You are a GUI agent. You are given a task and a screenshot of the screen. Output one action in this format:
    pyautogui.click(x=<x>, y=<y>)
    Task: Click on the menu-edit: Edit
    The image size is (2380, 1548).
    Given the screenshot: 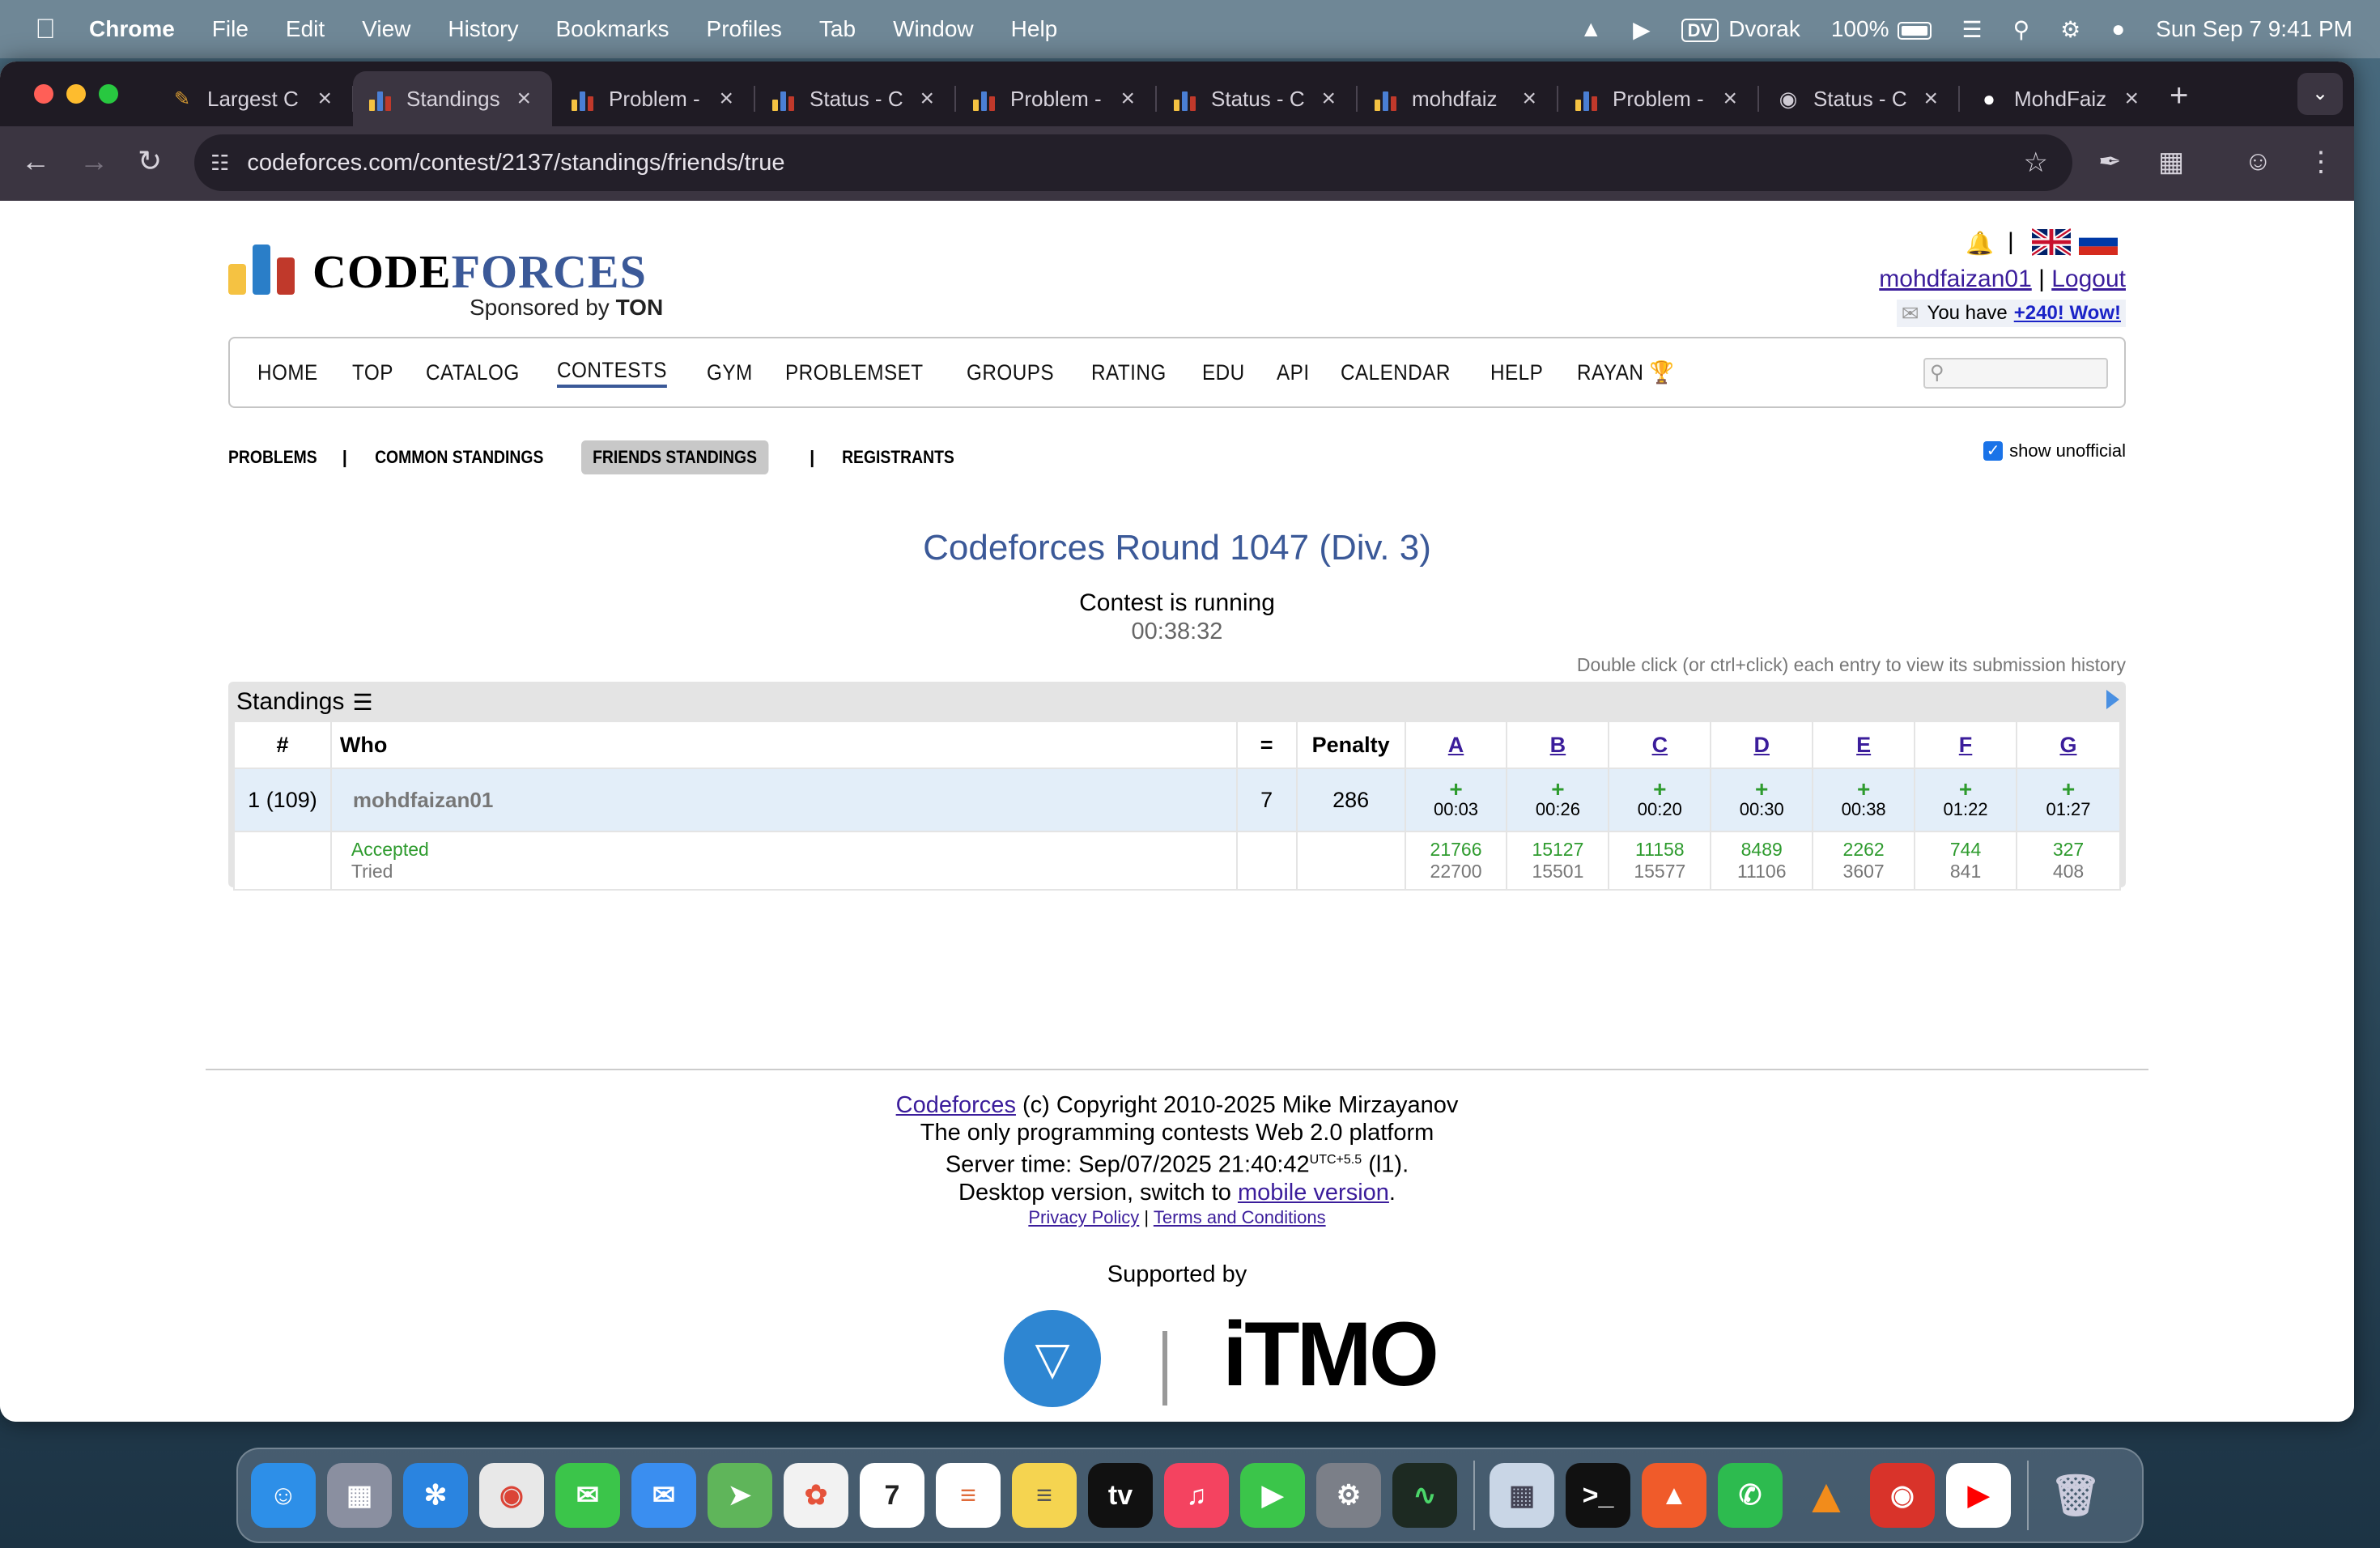 What is the action you would take?
    pyautogui.click(x=305, y=29)
    